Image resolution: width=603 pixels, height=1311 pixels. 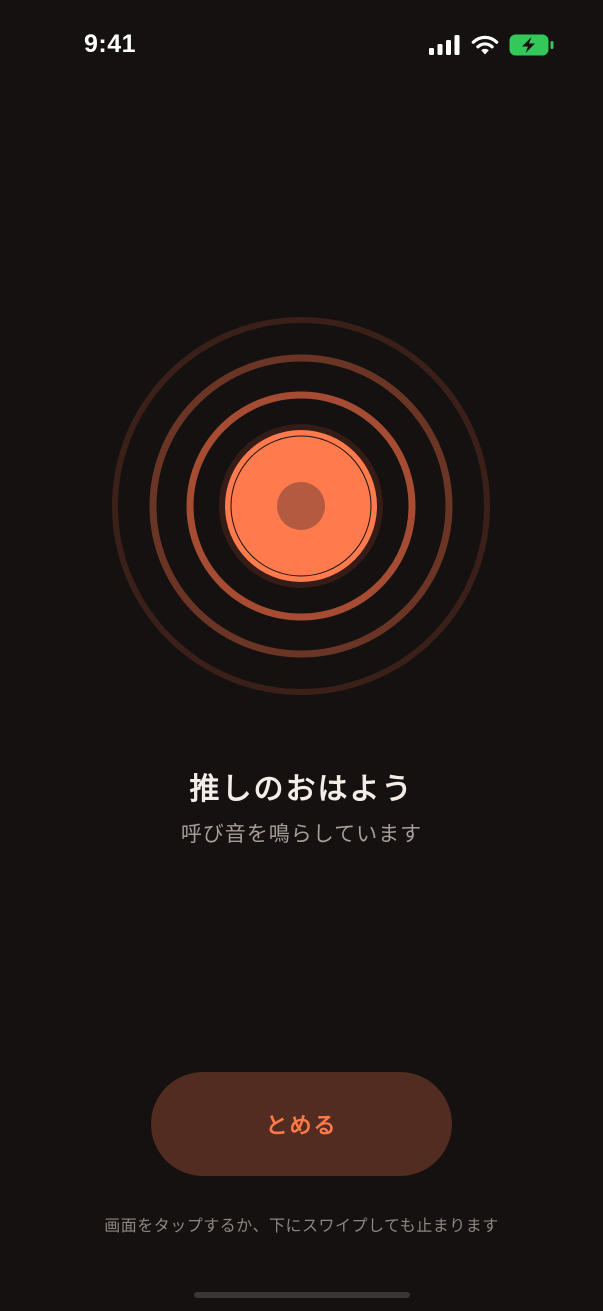 What do you see at coordinates (301, 48) in the screenshot?
I see `status-bar: 9:41` at bounding box center [301, 48].